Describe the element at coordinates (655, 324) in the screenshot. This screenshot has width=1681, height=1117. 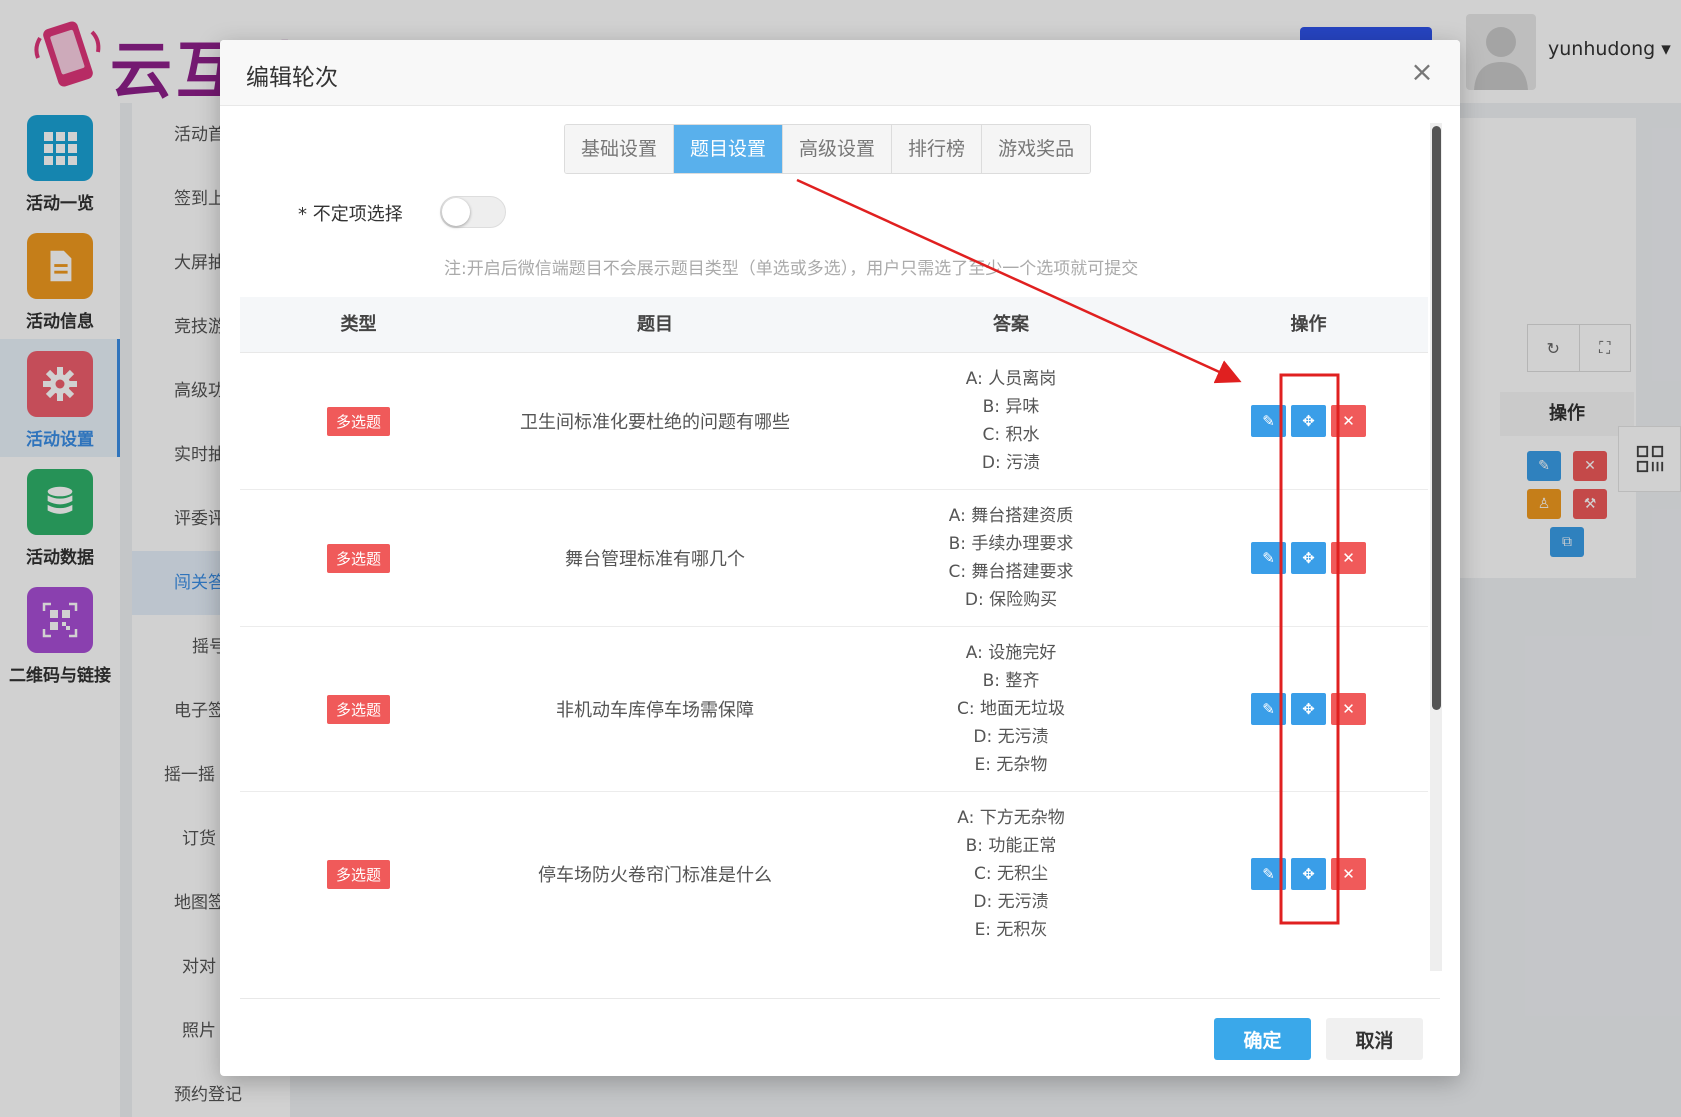
I see `column-header-question: 题目` at that location.